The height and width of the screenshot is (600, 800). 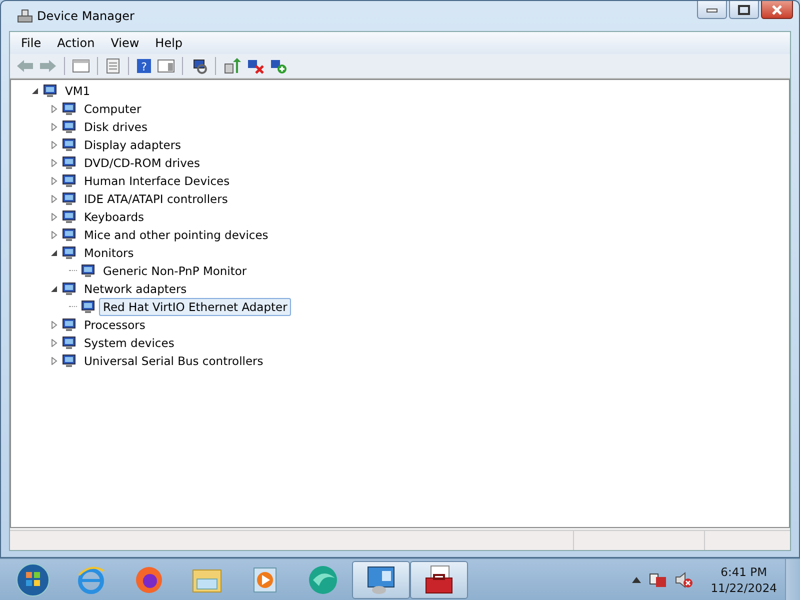 I want to click on menu-item: Help, so click(x=169, y=43).